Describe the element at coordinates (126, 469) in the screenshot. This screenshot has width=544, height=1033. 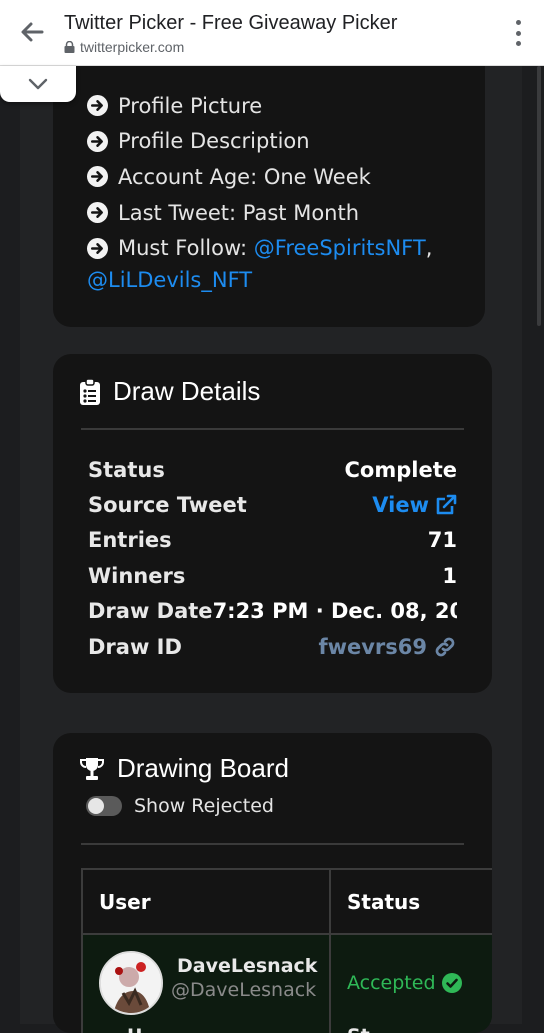
I see `status-label: Status` at that location.